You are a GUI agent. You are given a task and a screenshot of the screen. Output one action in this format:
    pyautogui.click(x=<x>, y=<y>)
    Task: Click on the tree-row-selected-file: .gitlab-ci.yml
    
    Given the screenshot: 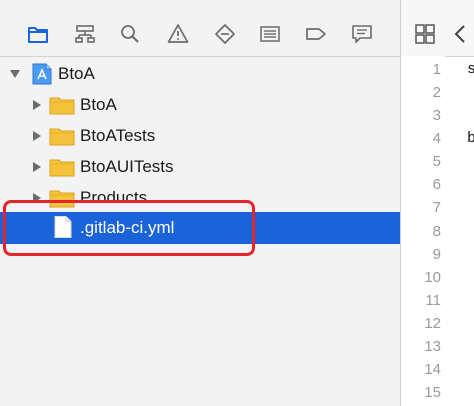 What is the action you would take?
    pyautogui.click(x=200, y=228)
    